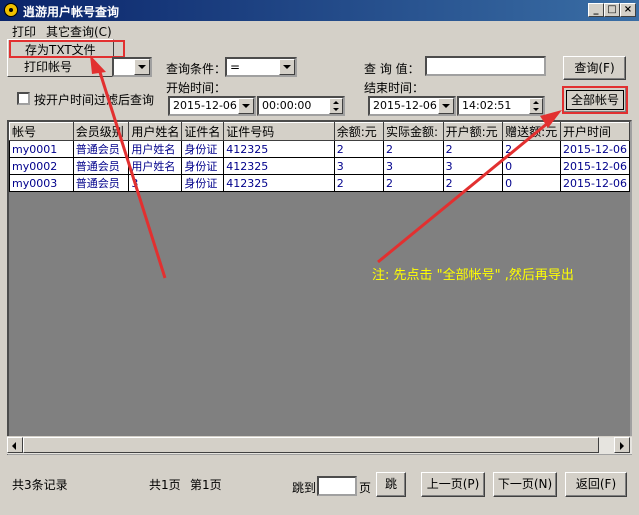  What do you see at coordinates (622, 445) in the screenshot?
I see `scroll-right-icon` at bounding box center [622, 445].